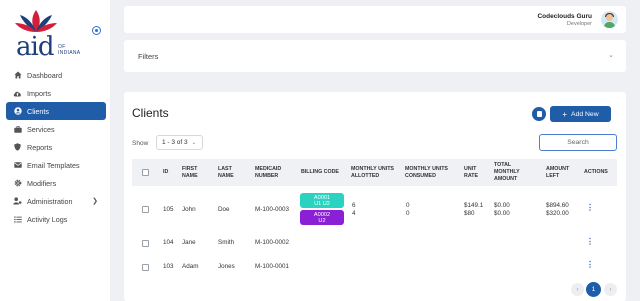  What do you see at coordinates (268, 172) in the screenshot?
I see `col-medicaid-number: MEDICAID NUMBER` at bounding box center [268, 172].